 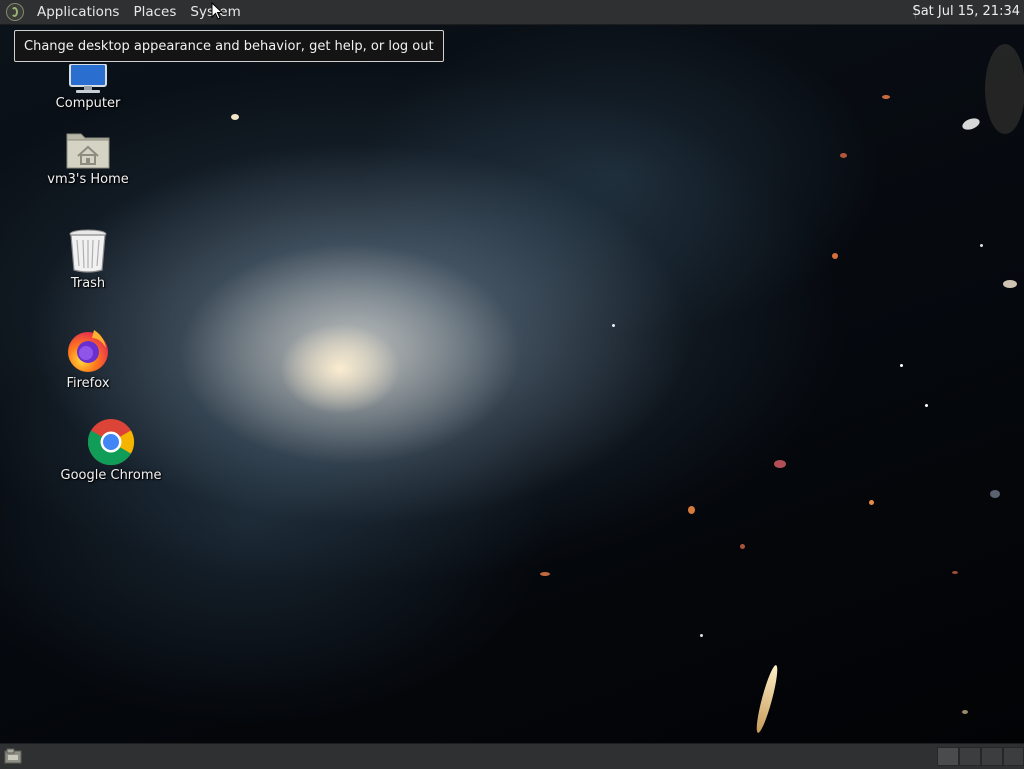 What do you see at coordinates (217, 11) in the screenshot?
I see `mouse-cursor-icon` at bounding box center [217, 11].